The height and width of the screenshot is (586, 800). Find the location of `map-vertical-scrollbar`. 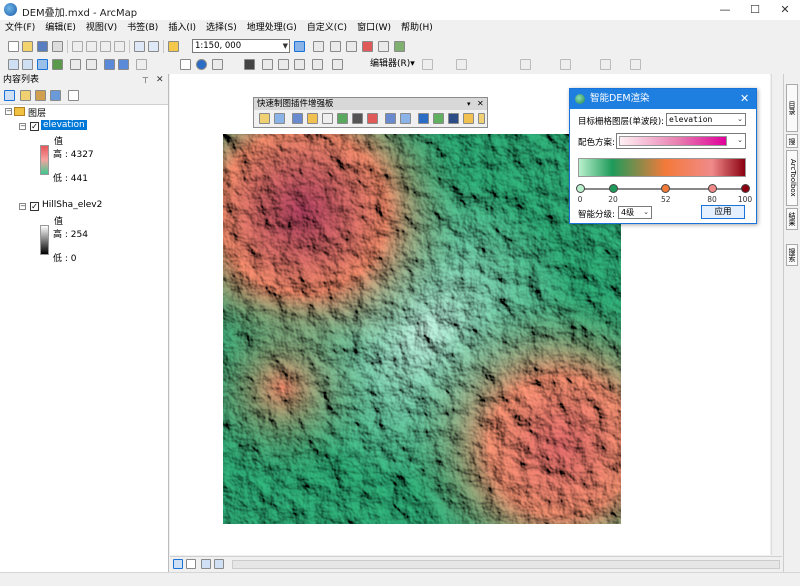

map-vertical-scrollbar is located at coordinates (777, 314).